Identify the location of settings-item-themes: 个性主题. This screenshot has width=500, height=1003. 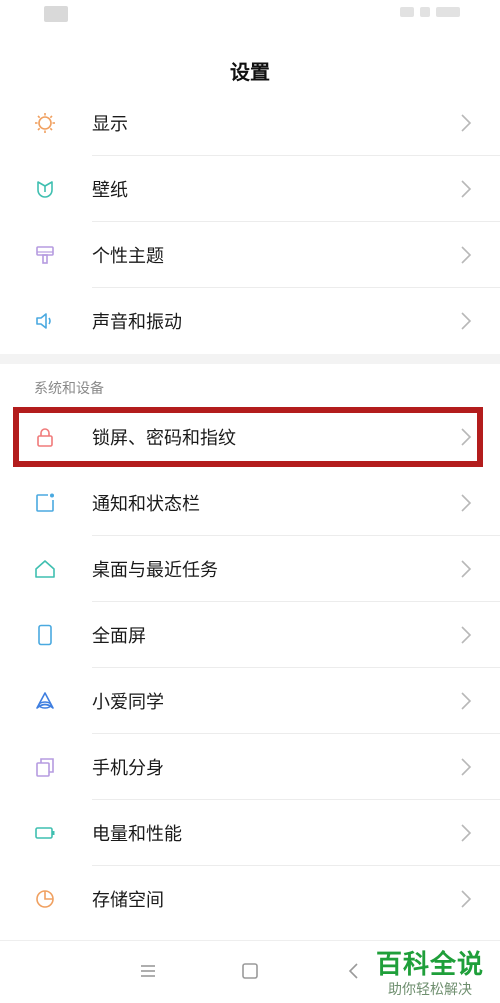
(250, 255).